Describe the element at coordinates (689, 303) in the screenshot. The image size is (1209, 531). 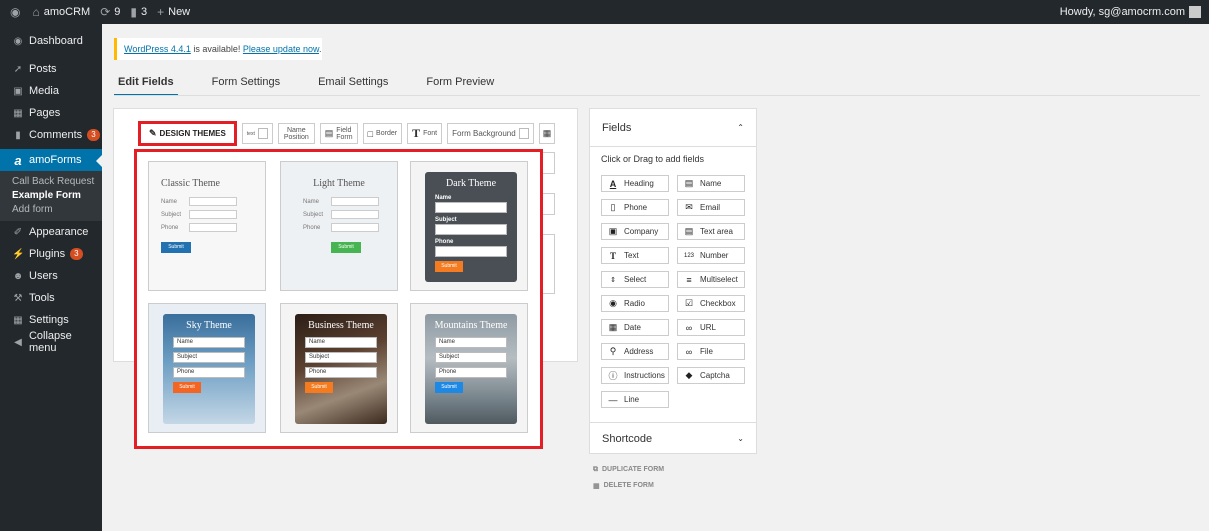
I see `checkbox-icon: ☑` at that location.